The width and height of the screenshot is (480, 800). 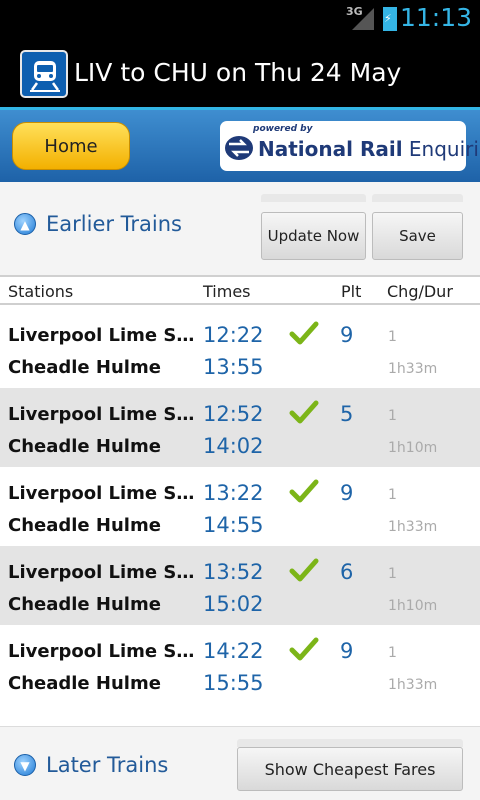 I want to click on col-platform: Plt, so click(x=351, y=291).